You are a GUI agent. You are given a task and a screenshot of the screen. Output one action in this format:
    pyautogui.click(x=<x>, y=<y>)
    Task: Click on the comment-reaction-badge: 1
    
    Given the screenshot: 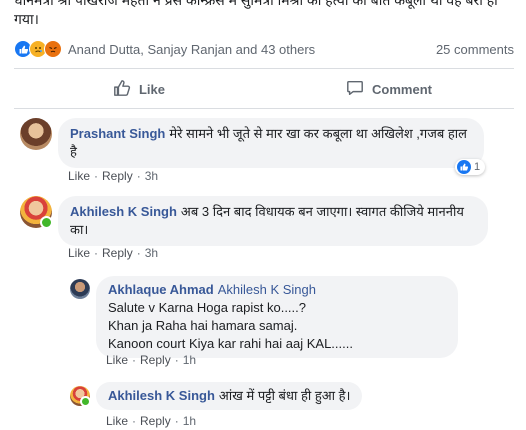 What is the action you would take?
    pyautogui.click(x=470, y=167)
    